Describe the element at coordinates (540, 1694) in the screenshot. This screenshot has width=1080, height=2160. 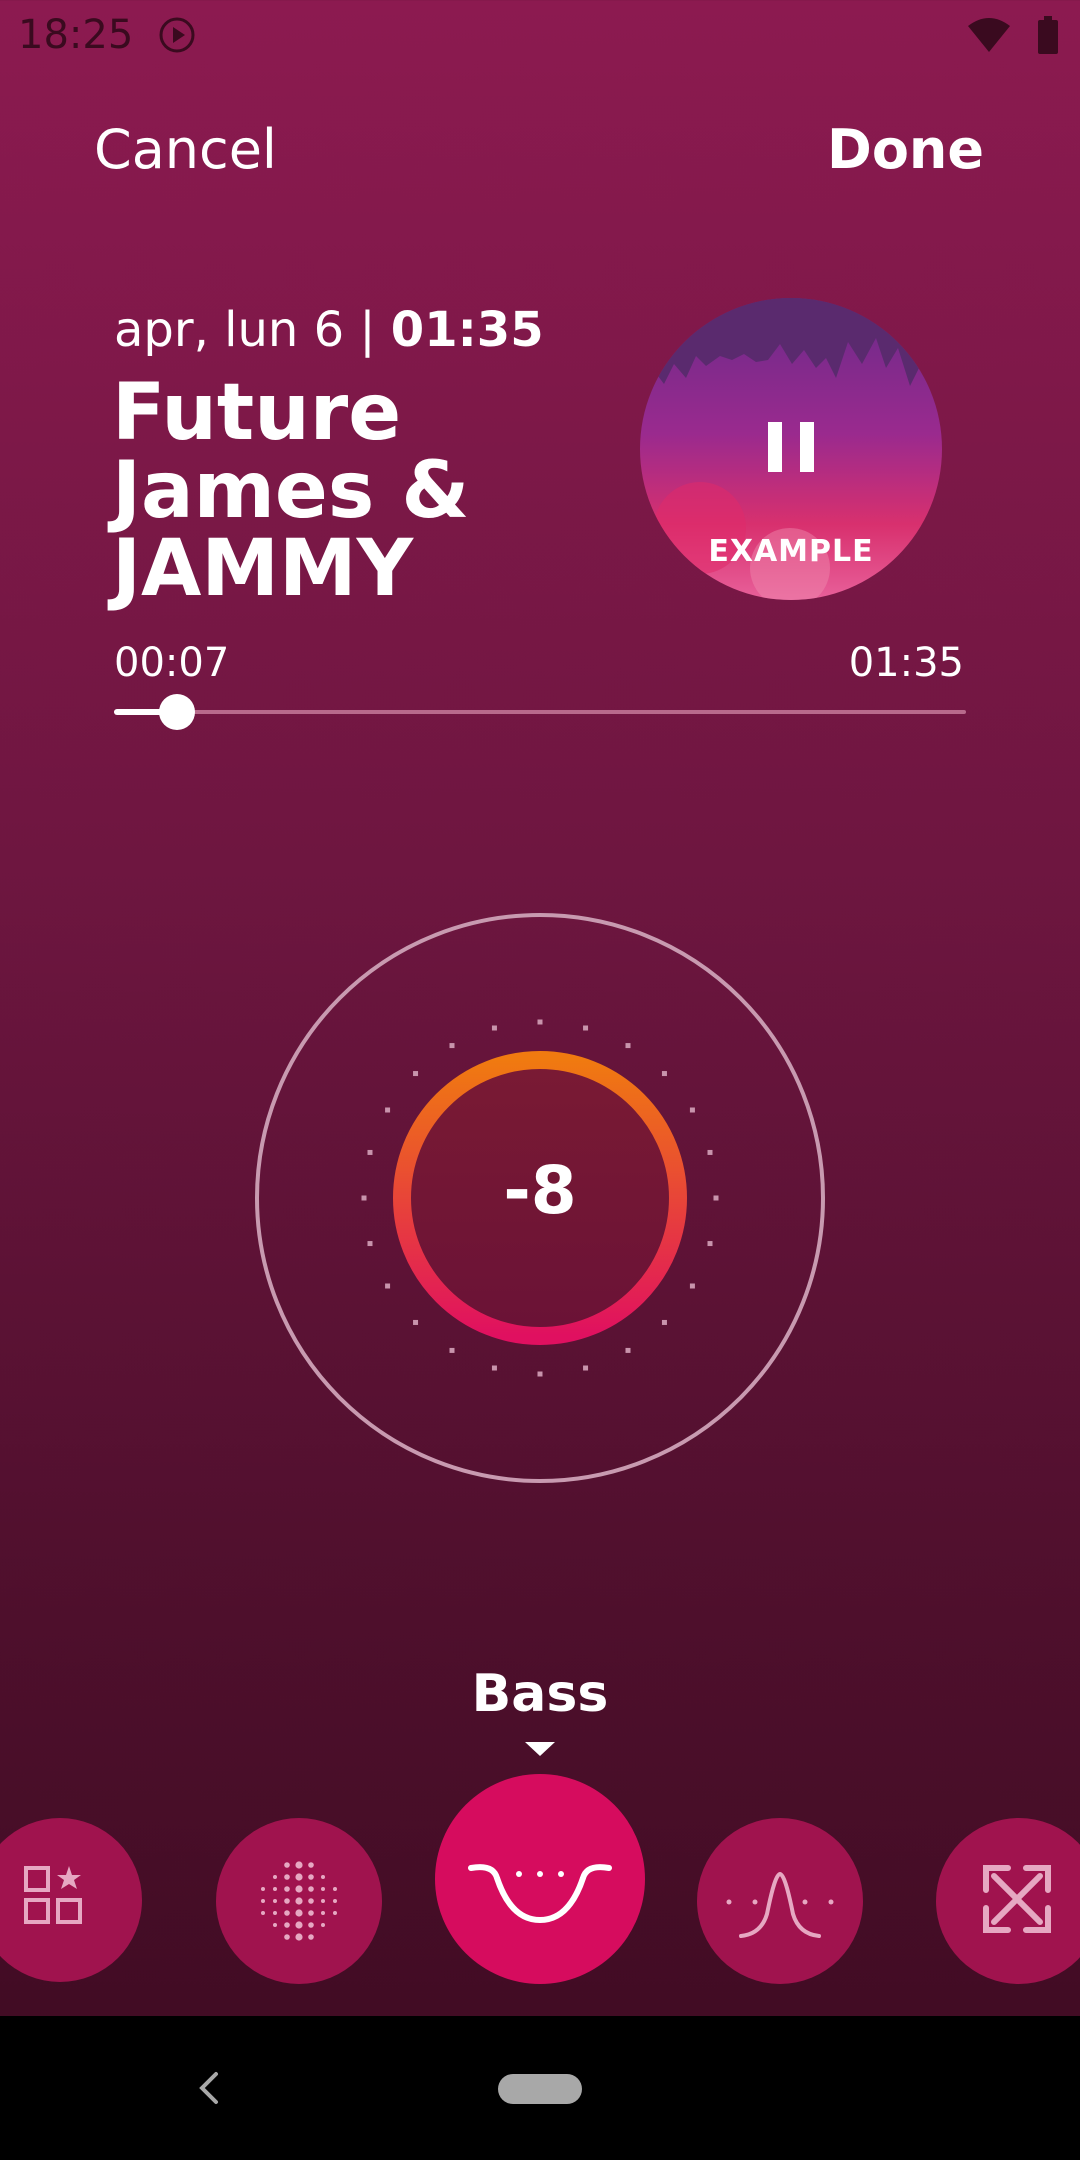
I see `mode-label: Bass` at that location.